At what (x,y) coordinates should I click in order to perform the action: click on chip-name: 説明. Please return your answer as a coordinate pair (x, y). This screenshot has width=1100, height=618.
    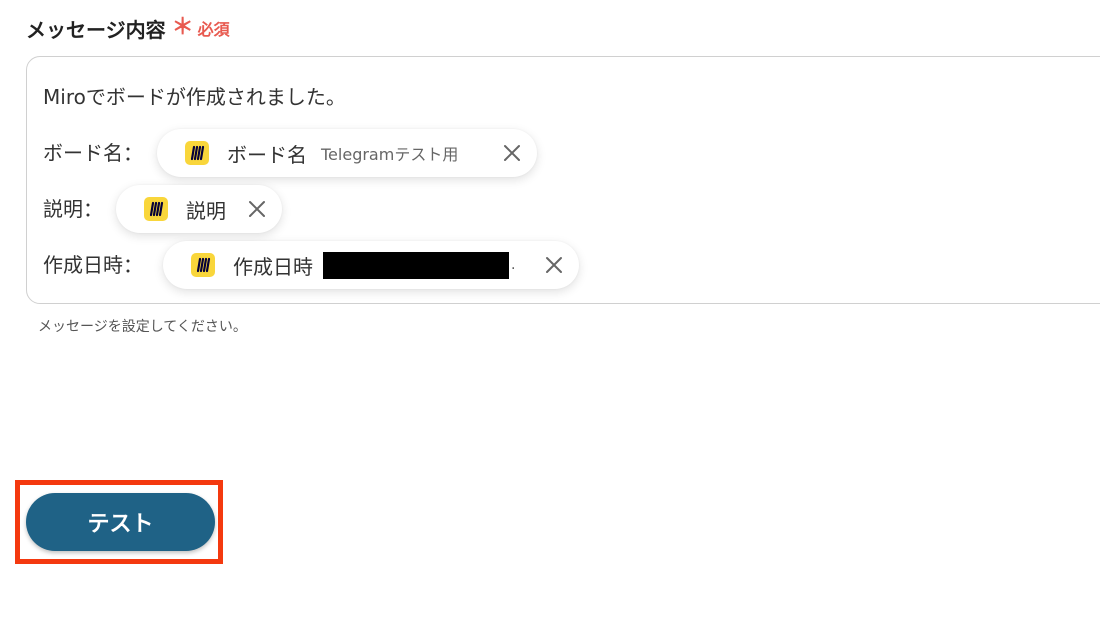
    Looking at the image, I should click on (206, 210).